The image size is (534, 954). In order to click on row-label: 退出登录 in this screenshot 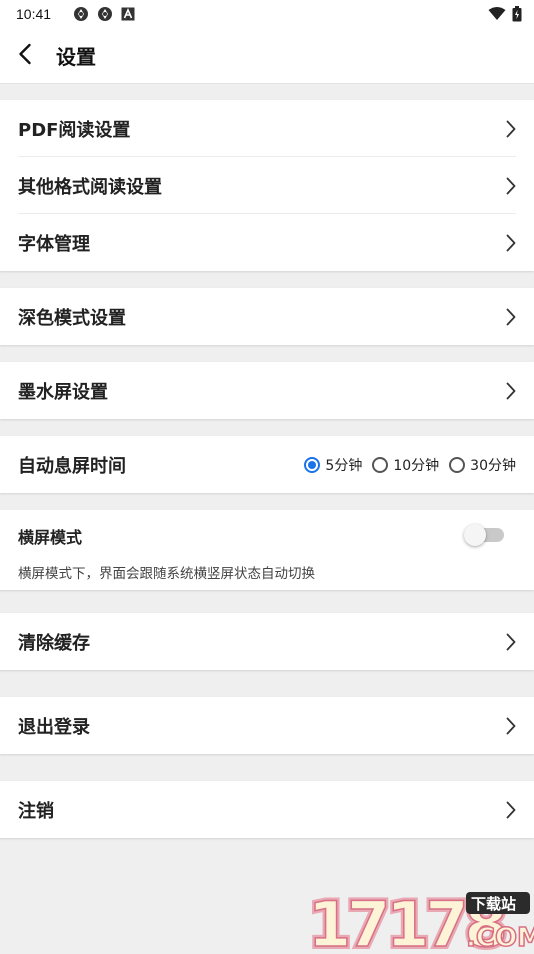, I will do `click(54, 727)`.